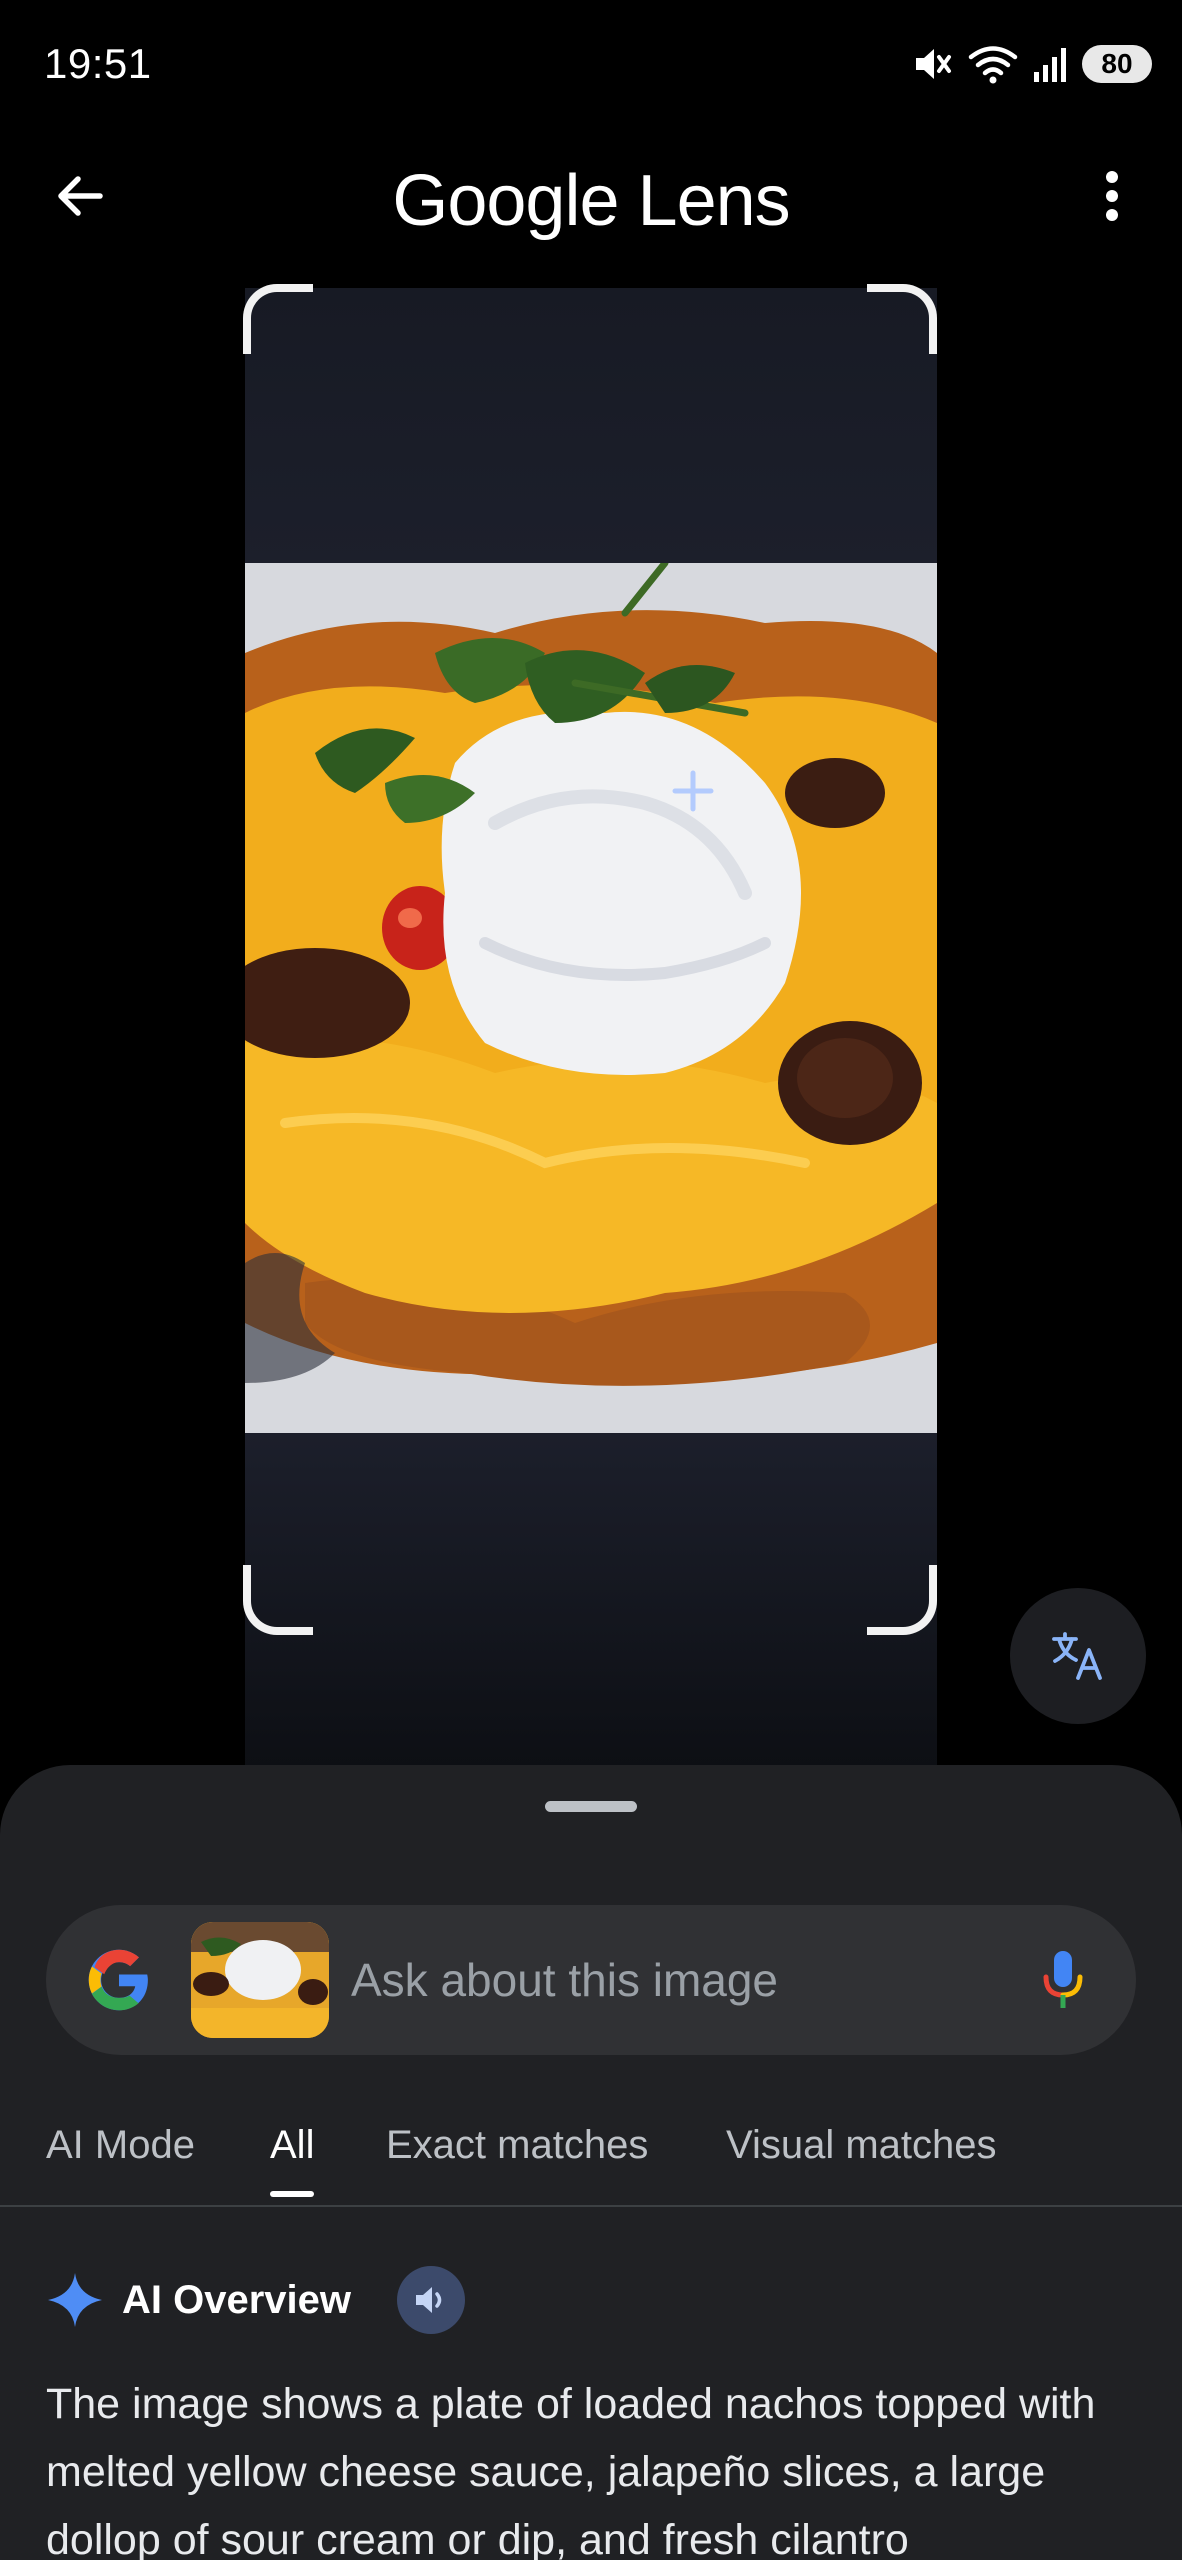 The image size is (1182, 2560). What do you see at coordinates (591, 1600) in the screenshot?
I see `background-bottom` at bounding box center [591, 1600].